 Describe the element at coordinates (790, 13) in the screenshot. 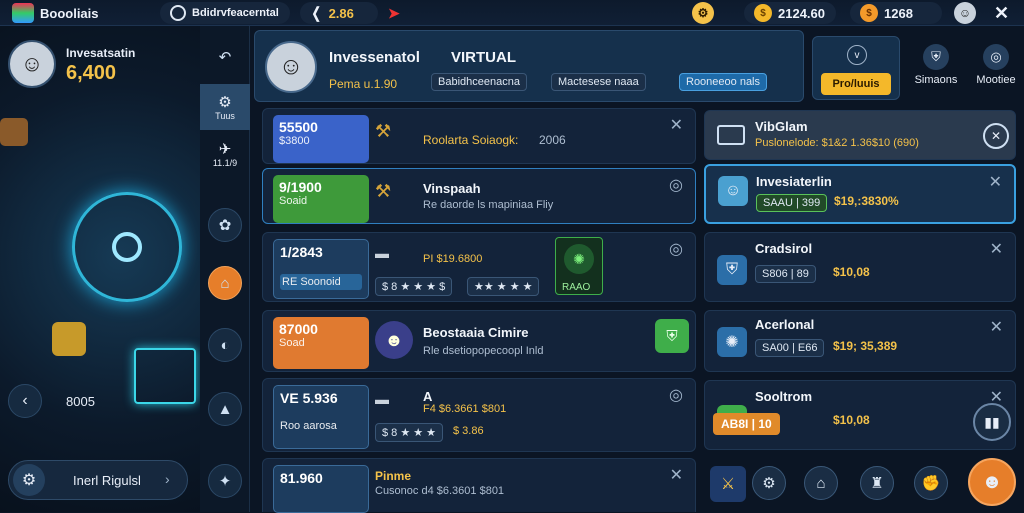

I see `currency-gold: $ 2124.60` at that location.